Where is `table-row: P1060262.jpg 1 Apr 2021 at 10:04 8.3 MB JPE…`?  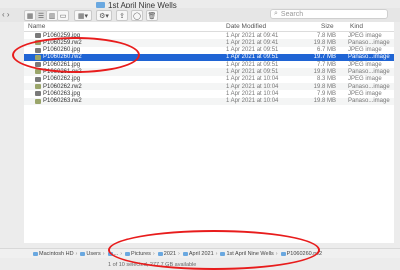
table-row: P1060262.jpg 1 Apr 2021 at 10:04 8.3 MB JPE… is located at coordinates (209, 79).